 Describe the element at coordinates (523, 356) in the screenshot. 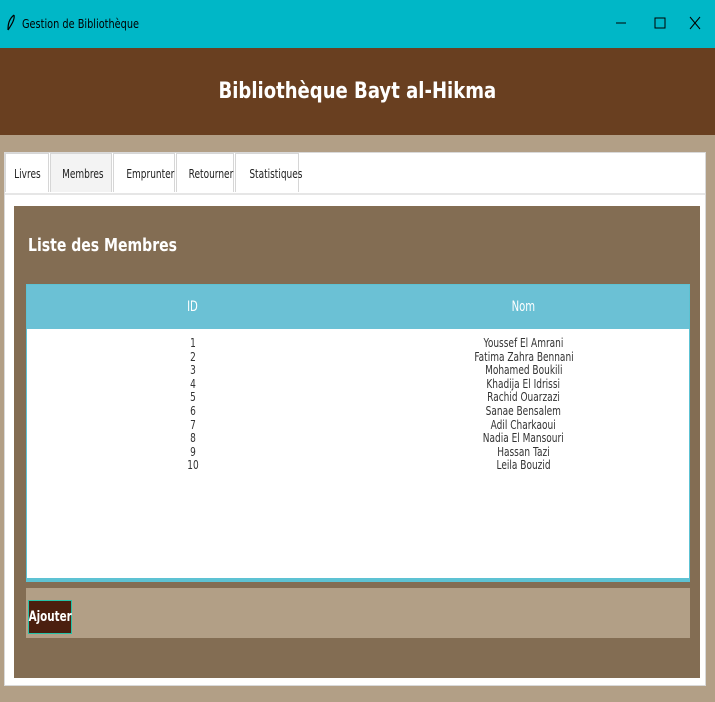

I see `cell-nom: Fatima Zahra Bennani` at that location.